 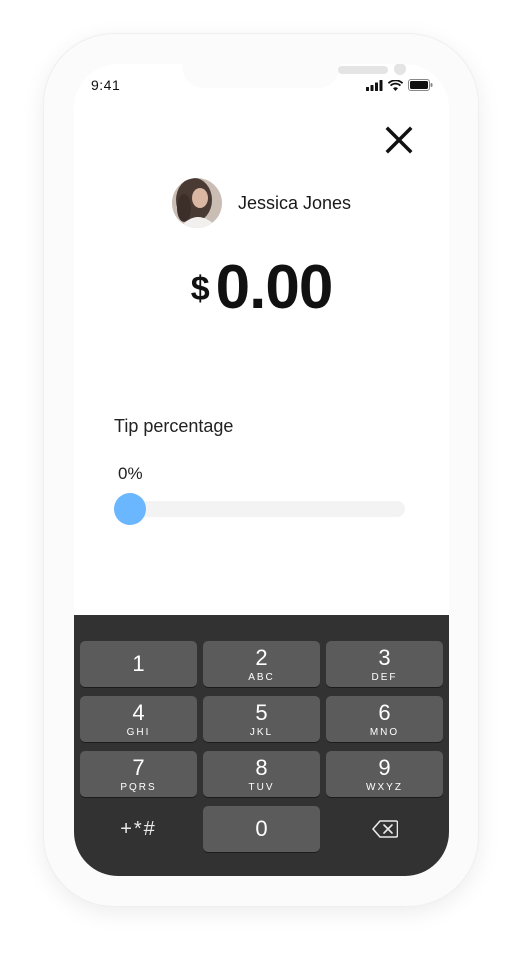 I want to click on key-digit: 0, so click(x=261, y=828).